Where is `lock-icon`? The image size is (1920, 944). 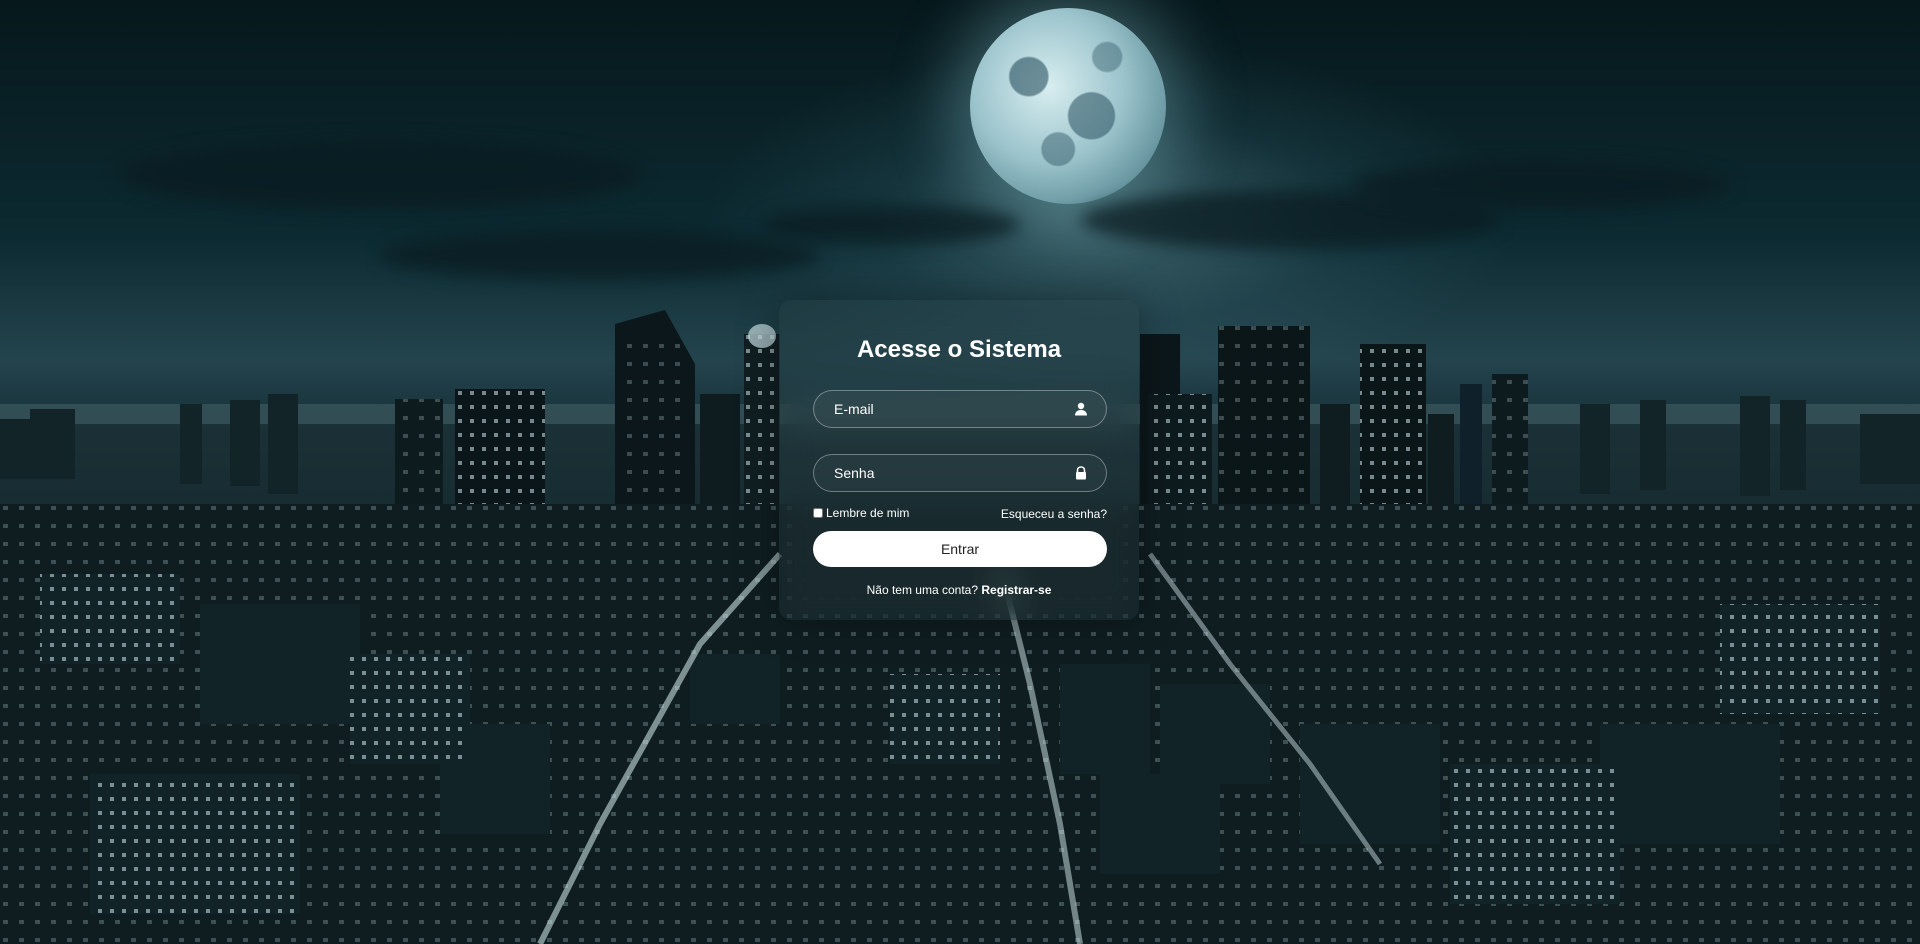
lock-icon is located at coordinates (1081, 473).